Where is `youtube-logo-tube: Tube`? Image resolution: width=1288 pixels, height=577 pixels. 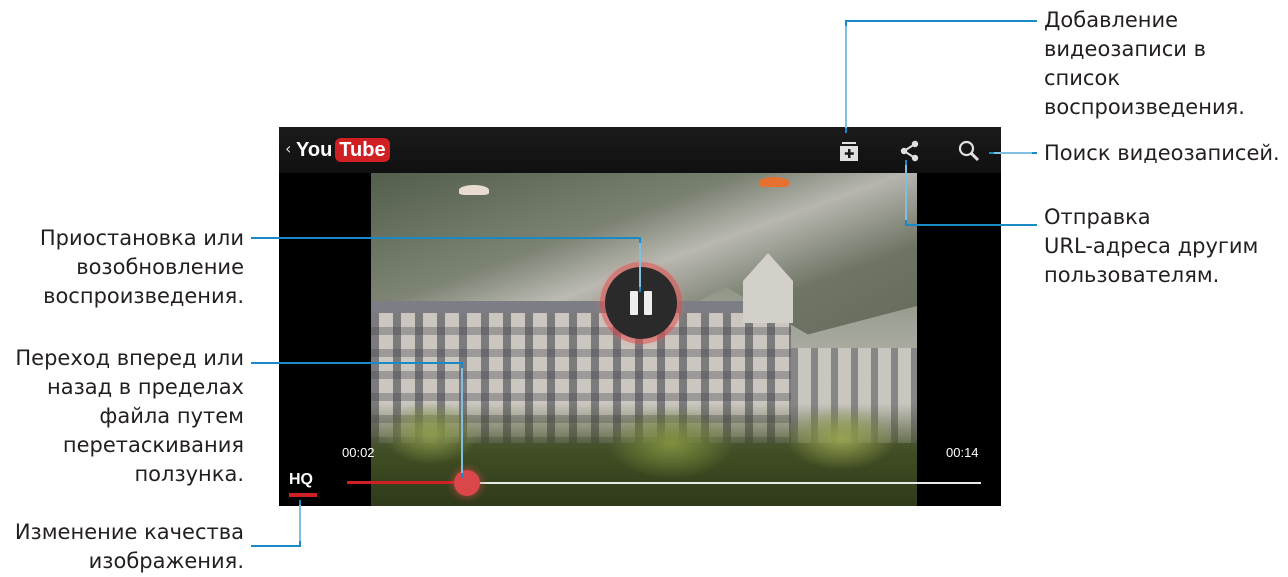 youtube-logo-tube: Tube is located at coordinates (362, 150).